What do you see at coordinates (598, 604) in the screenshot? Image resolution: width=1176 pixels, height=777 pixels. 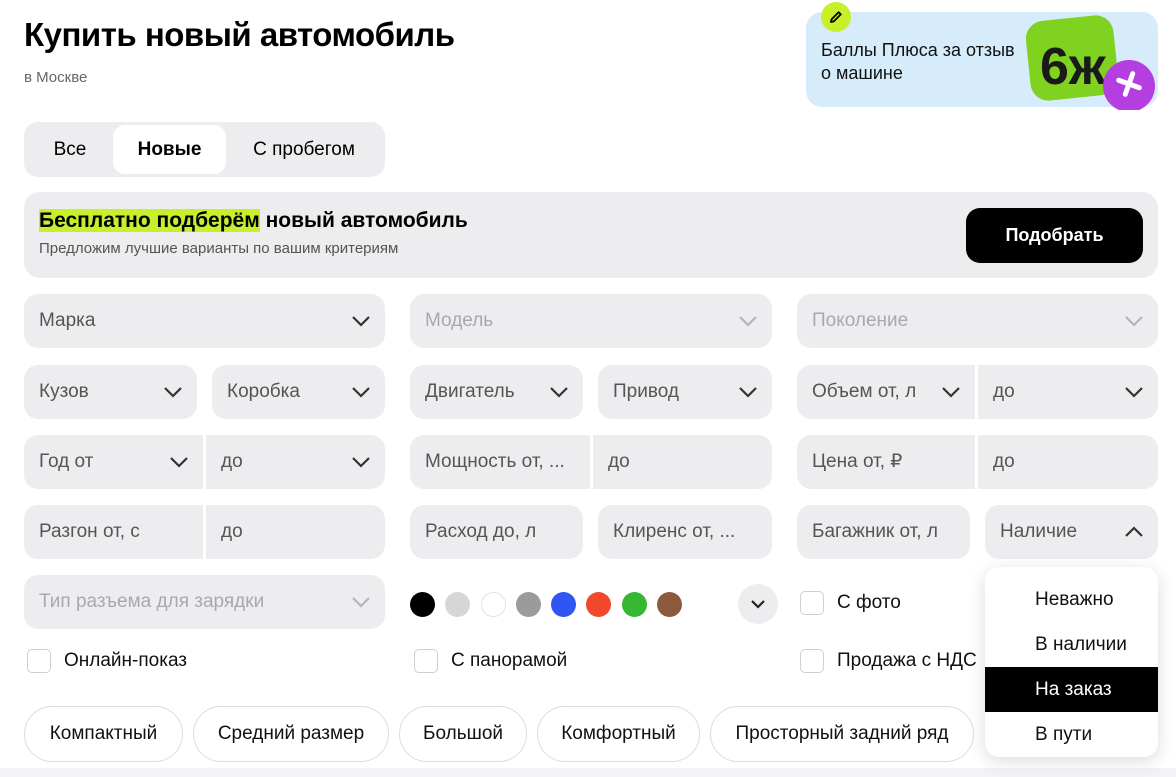 I see `color-swatch-red` at bounding box center [598, 604].